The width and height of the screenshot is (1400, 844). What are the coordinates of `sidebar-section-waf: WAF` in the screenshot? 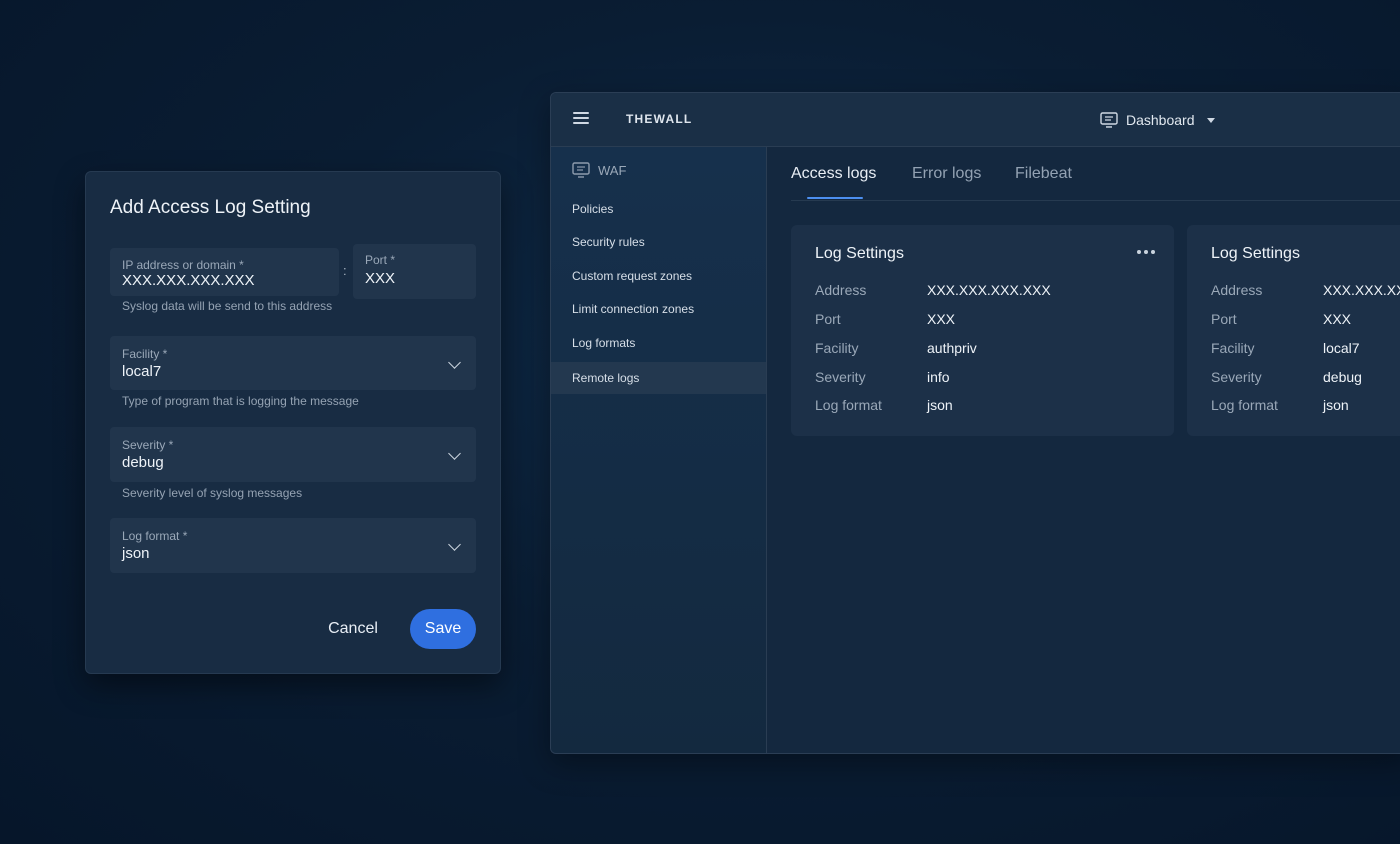 It's located at (599, 170).